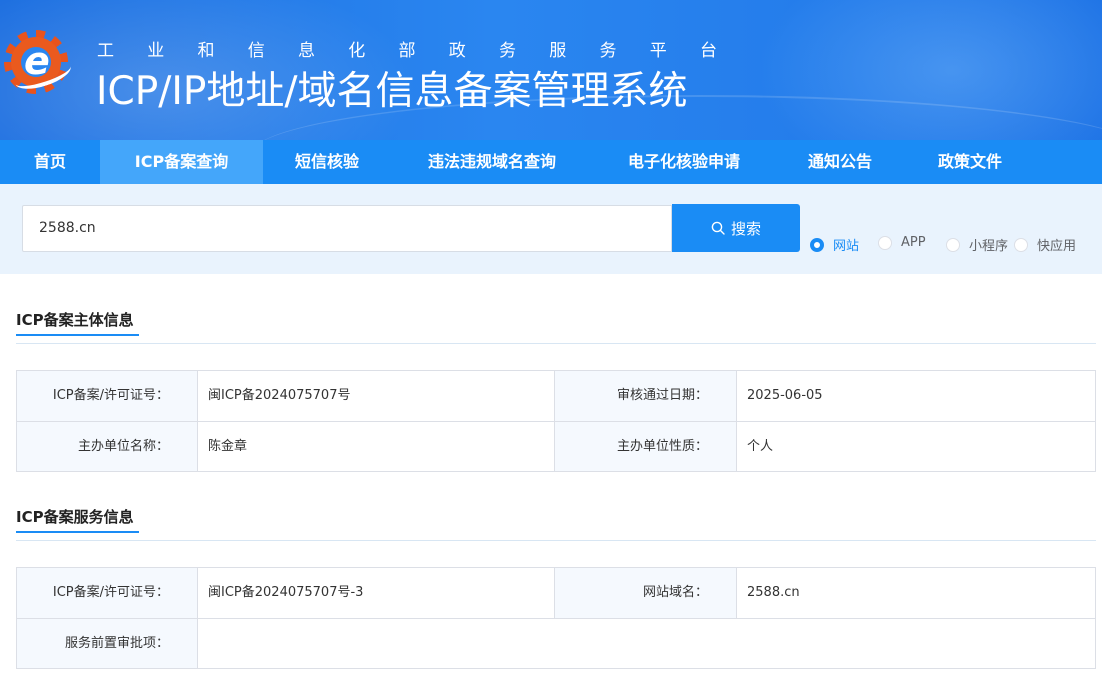 The height and width of the screenshot is (678, 1102). What do you see at coordinates (989, 246) in the screenshot?
I see `radio-label: 小程序` at bounding box center [989, 246].